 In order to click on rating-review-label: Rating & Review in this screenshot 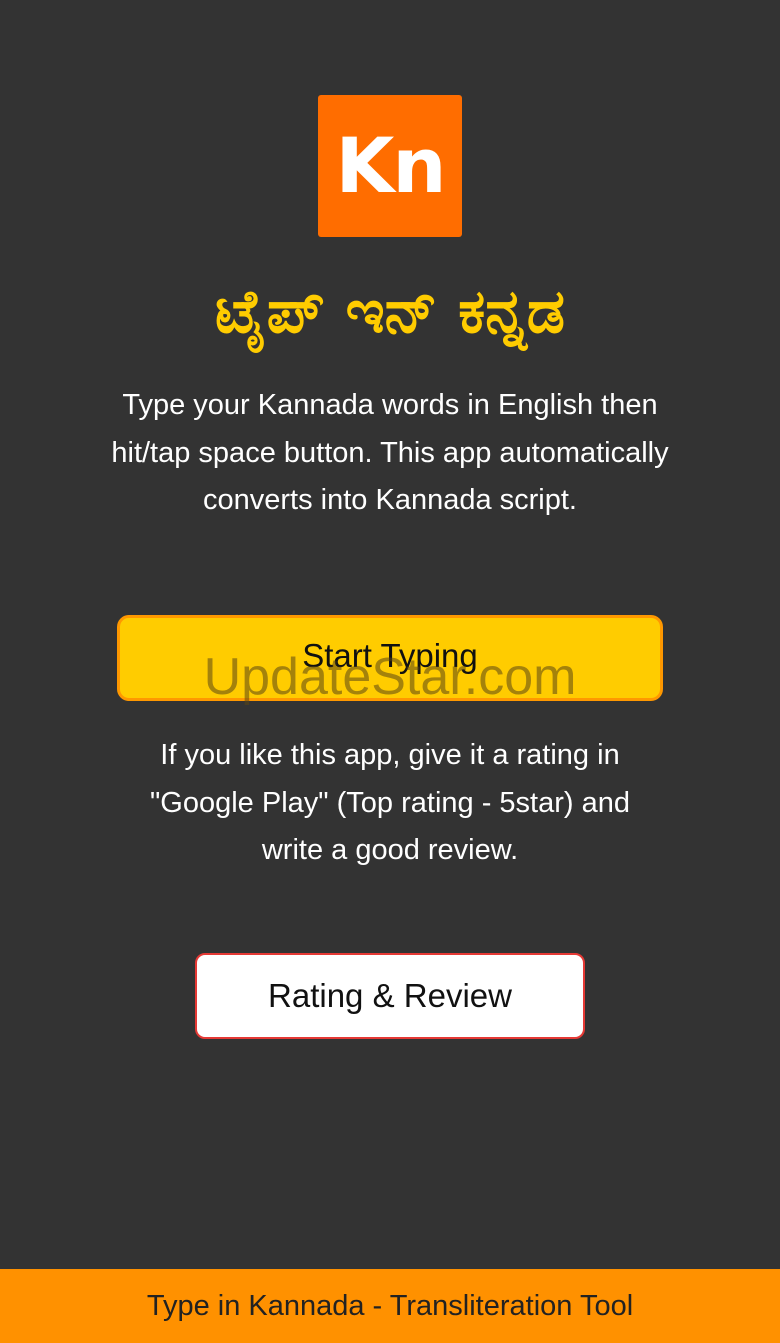, I will do `click(390, 995)`.